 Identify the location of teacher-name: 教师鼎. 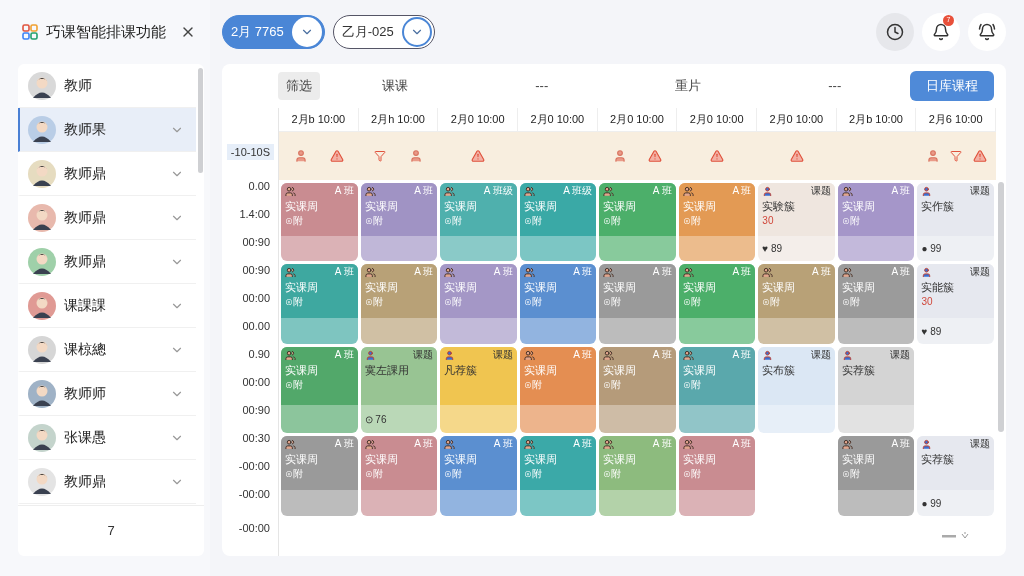
(85, 217).